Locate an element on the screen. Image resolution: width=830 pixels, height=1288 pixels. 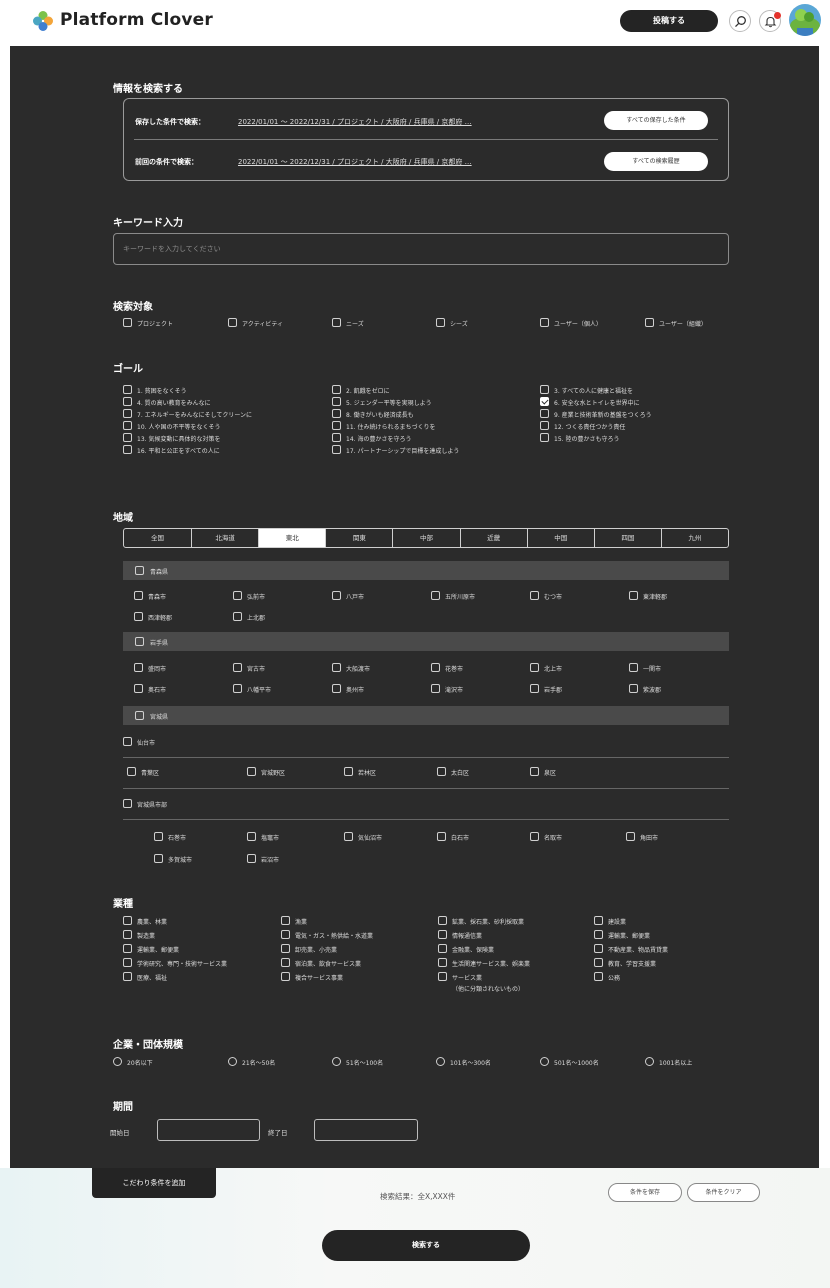
region-tab: 九州 is located at coordinates (694, 538).